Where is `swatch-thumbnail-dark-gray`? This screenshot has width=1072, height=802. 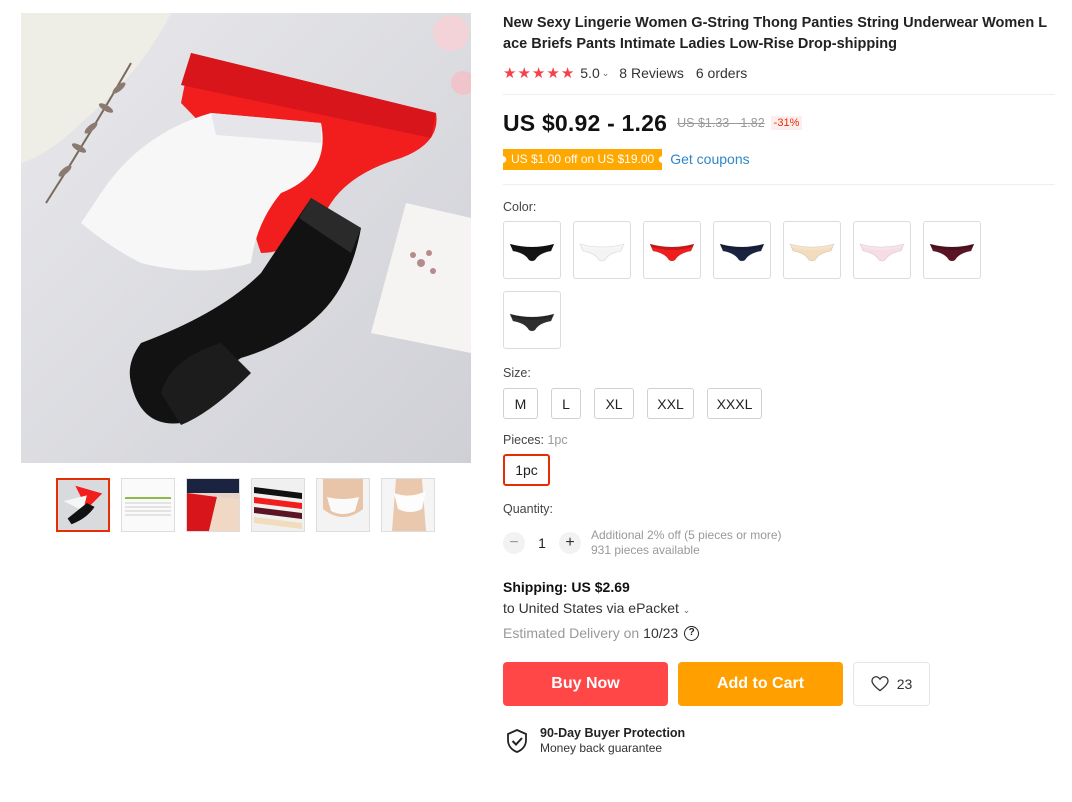 swatch-thumbnail-dark-gray is located at coordinates (532, 322).